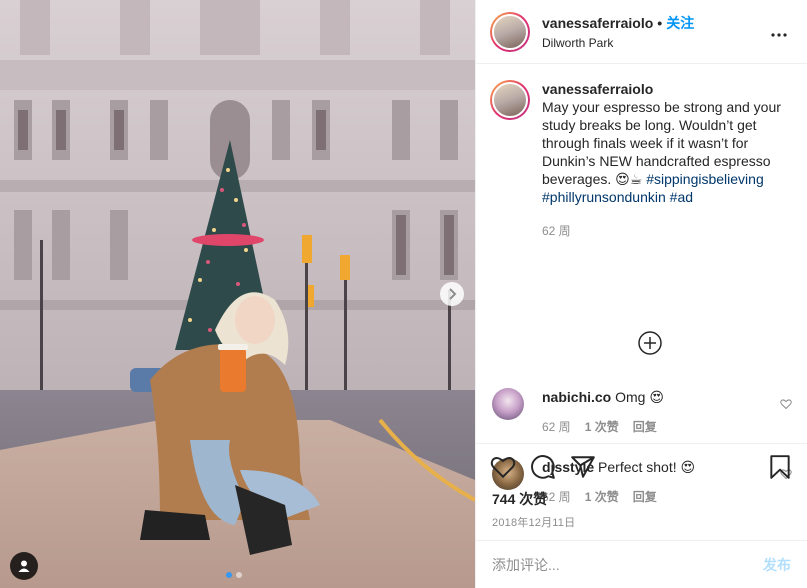  Describe the element at coordinates (597, 89) in the screenshot. I see `caption-username-link: vanessaferraiolo` at that location.